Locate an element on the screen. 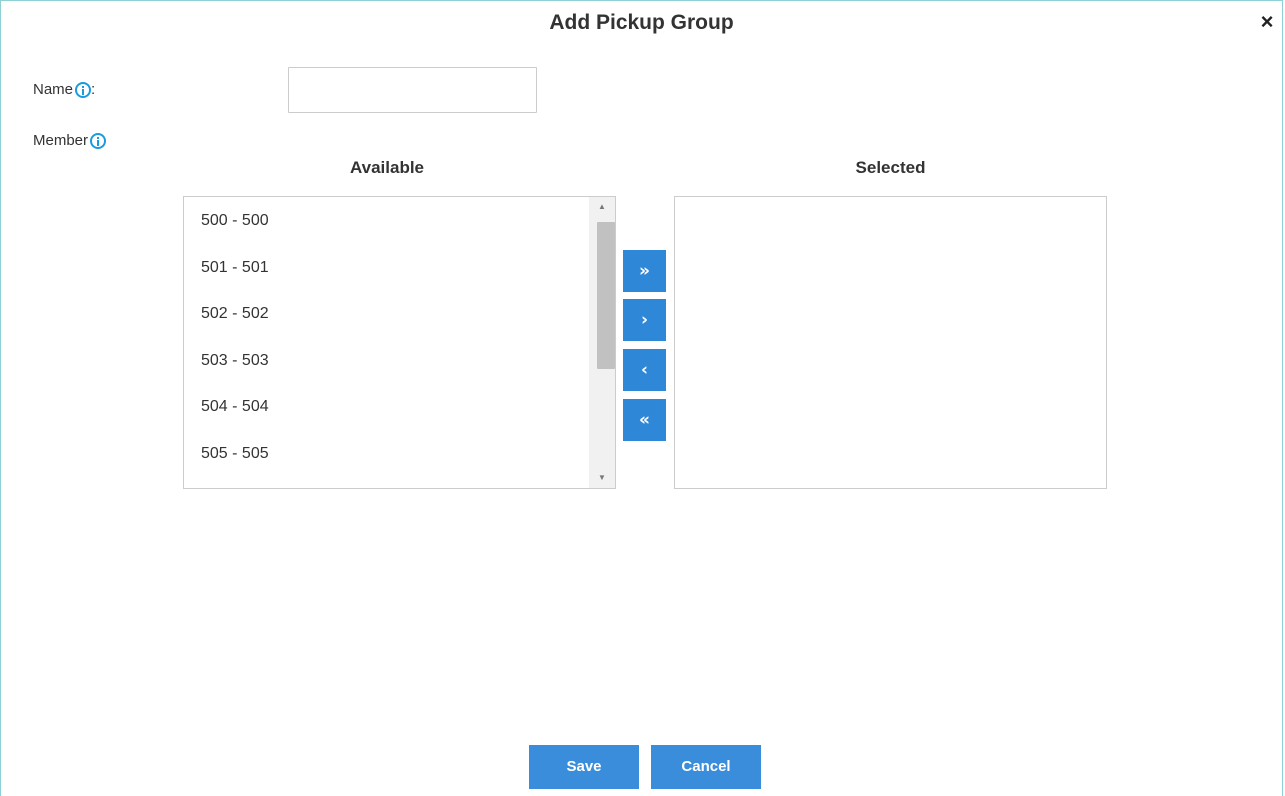  available-scrollbar: ▲ ▼ is located at coordinates (602, 342).